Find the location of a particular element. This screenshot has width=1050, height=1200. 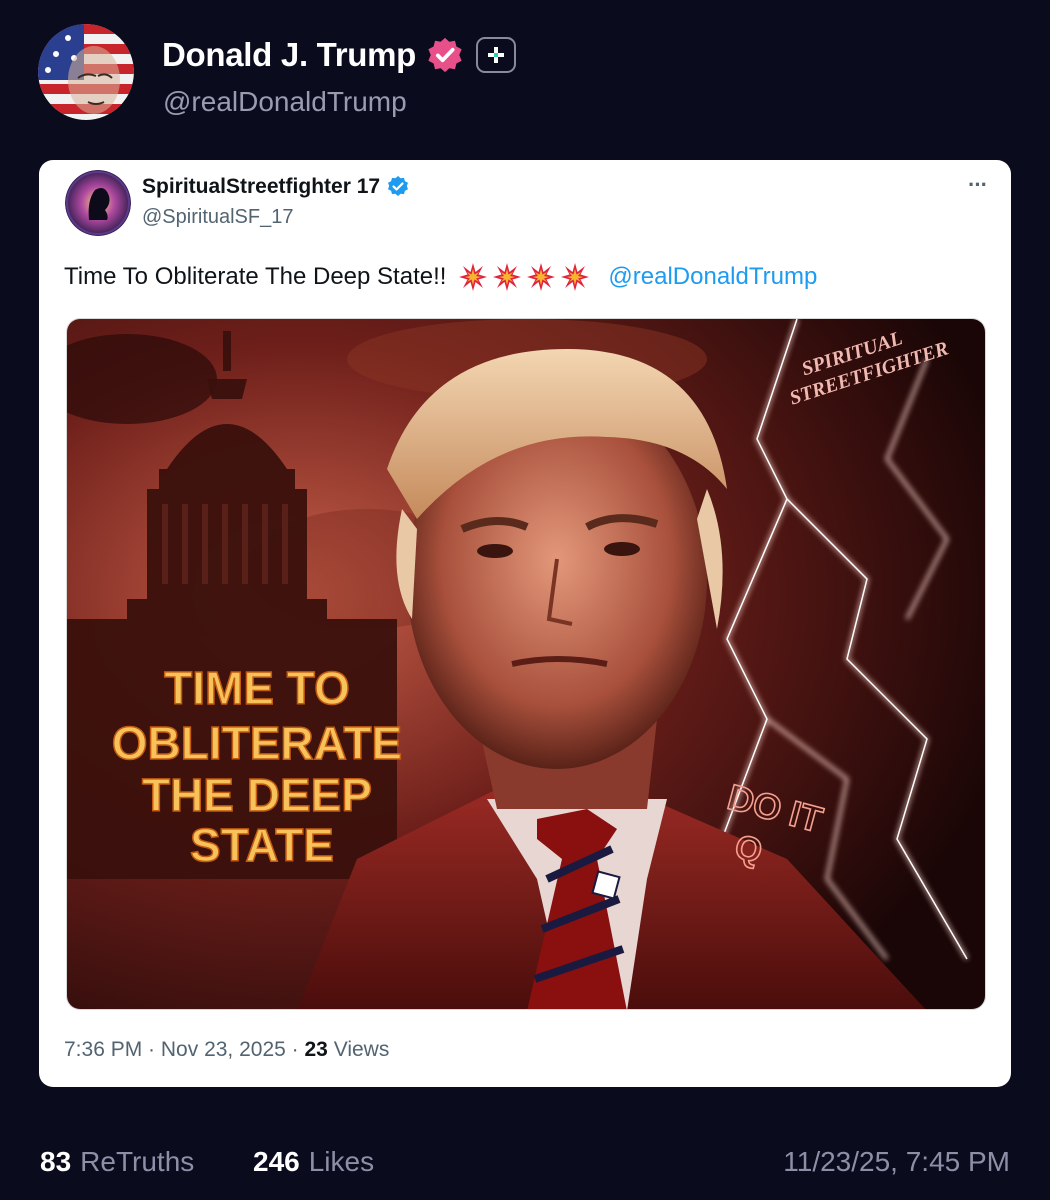

views-label: Views is located at coordinates (361, 1049).